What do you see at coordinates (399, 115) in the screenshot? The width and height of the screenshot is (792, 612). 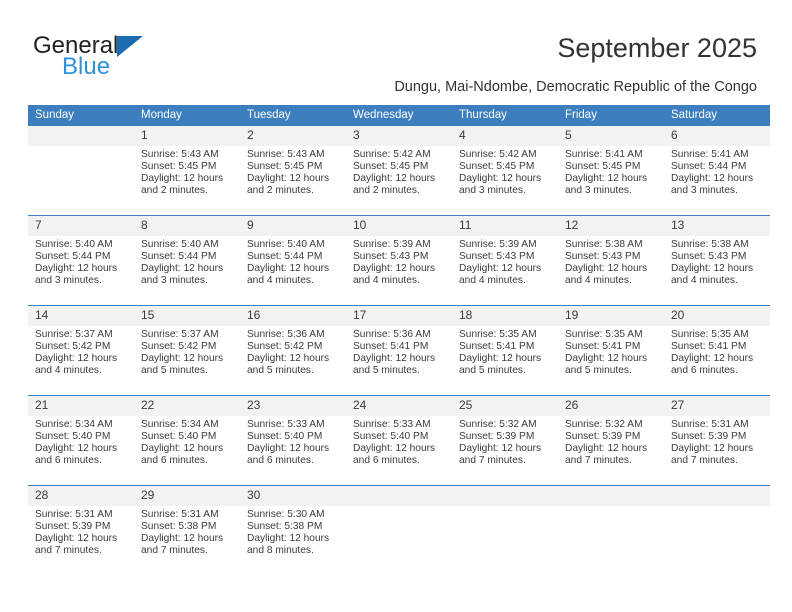 I see `weekday-header-wednesday: Wednesday` at bounding box center [399, 115].